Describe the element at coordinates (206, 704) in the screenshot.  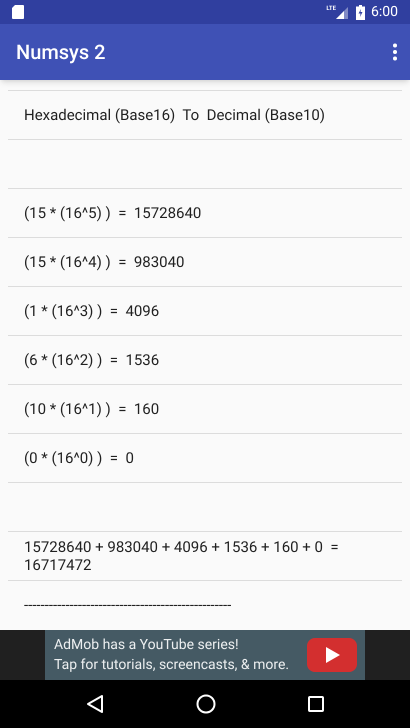
I see `home-icon` at that location.